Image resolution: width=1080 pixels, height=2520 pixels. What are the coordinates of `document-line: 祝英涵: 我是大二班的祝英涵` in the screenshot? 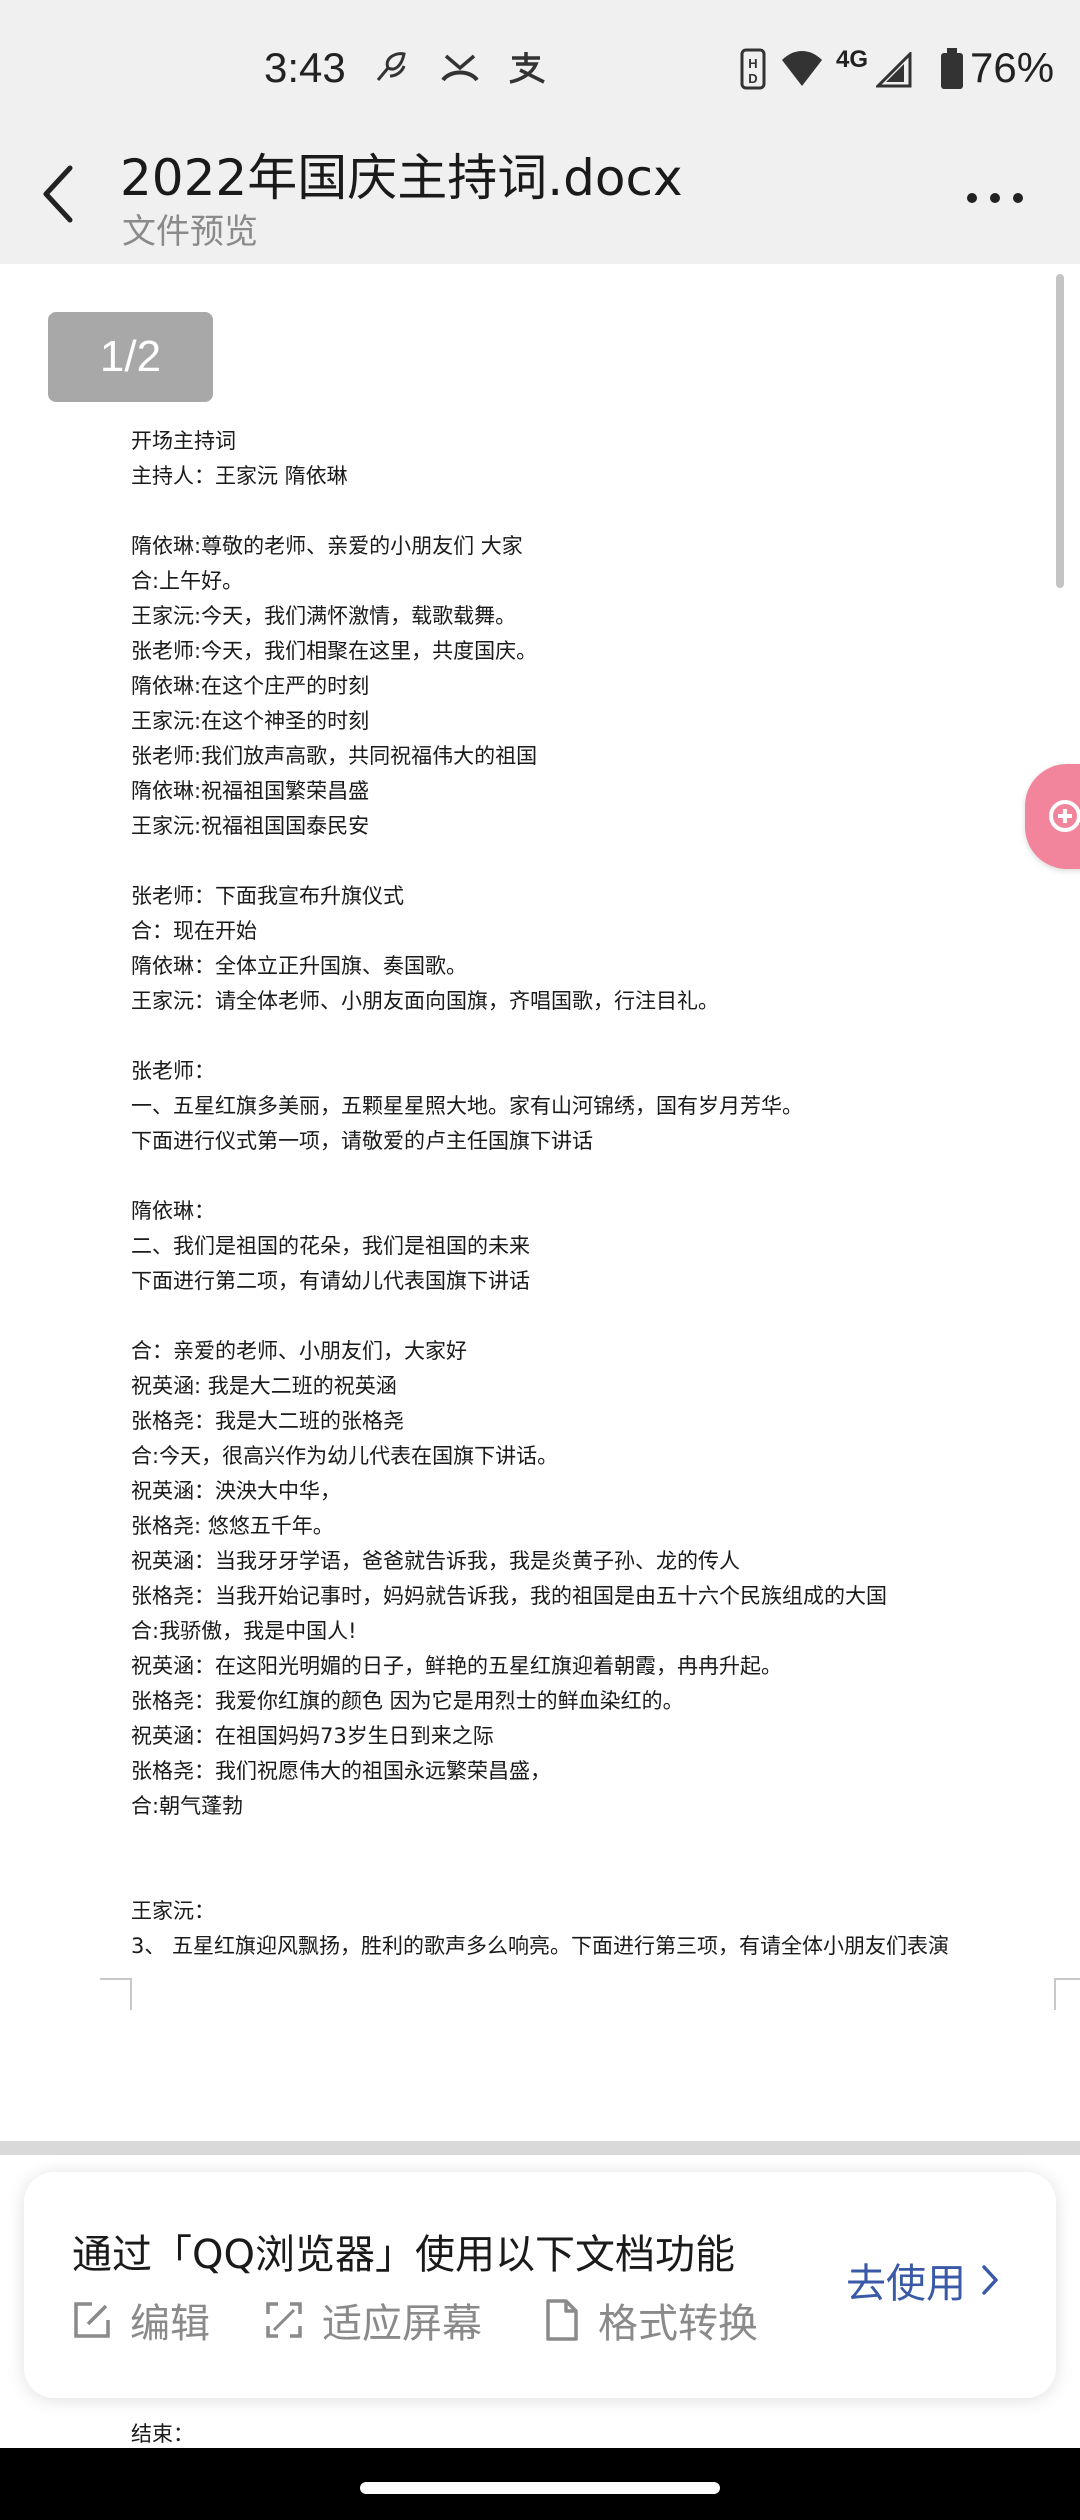 It's located at (264, 1386).